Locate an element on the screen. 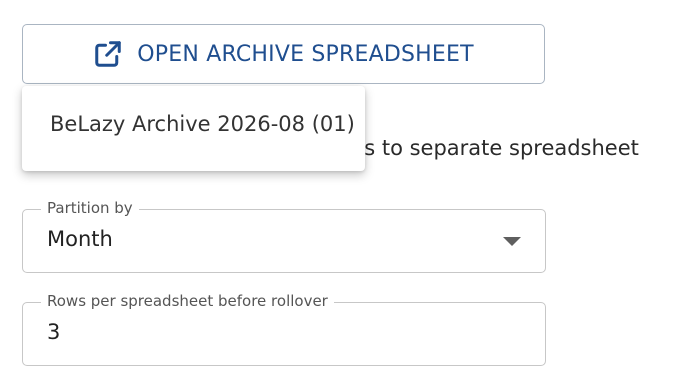 This screenshot has height=381, width=685. open-archive-spreadsheet-button: OPEN ARCHIVE SPREADSHEET is located at coordinates (283, 54).